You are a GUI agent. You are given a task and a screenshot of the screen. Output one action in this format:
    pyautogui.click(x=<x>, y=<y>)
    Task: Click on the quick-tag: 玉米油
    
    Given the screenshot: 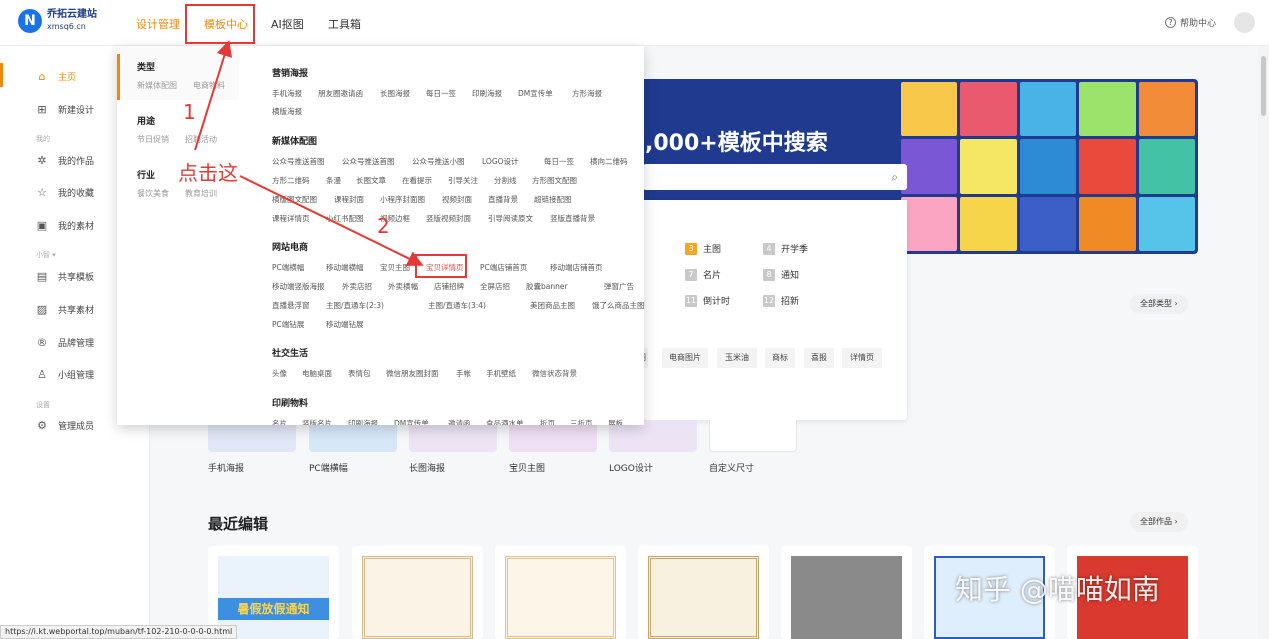 What is the action you would take?
    pyautogui.click(x=737, y=358)
    